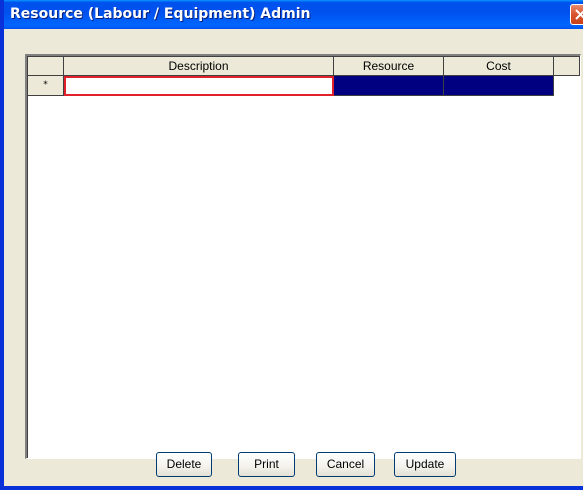  Describe the element at coordinates (184, 464) in the screenshot. I see `delete-button: Delete` at that location.